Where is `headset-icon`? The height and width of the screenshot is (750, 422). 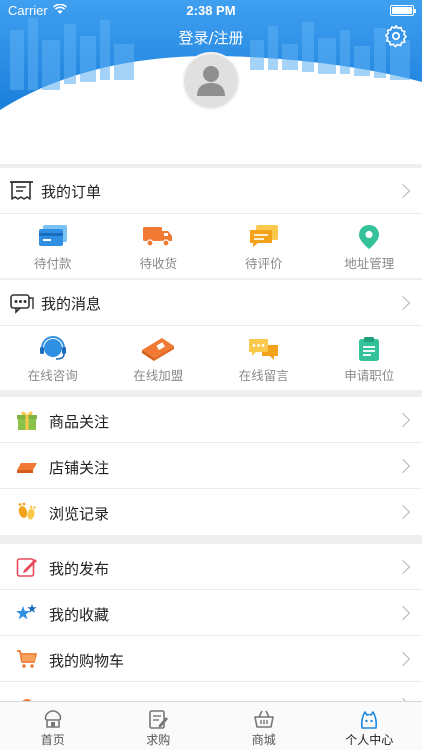
headset-icon is located at coordinates (52, 348).